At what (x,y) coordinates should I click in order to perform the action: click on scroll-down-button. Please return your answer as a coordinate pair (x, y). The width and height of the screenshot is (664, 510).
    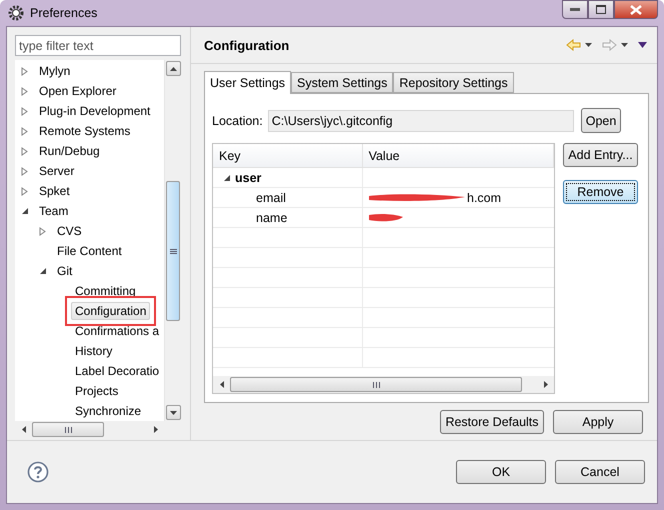
    Looking at the image, I should click on (173, 412).